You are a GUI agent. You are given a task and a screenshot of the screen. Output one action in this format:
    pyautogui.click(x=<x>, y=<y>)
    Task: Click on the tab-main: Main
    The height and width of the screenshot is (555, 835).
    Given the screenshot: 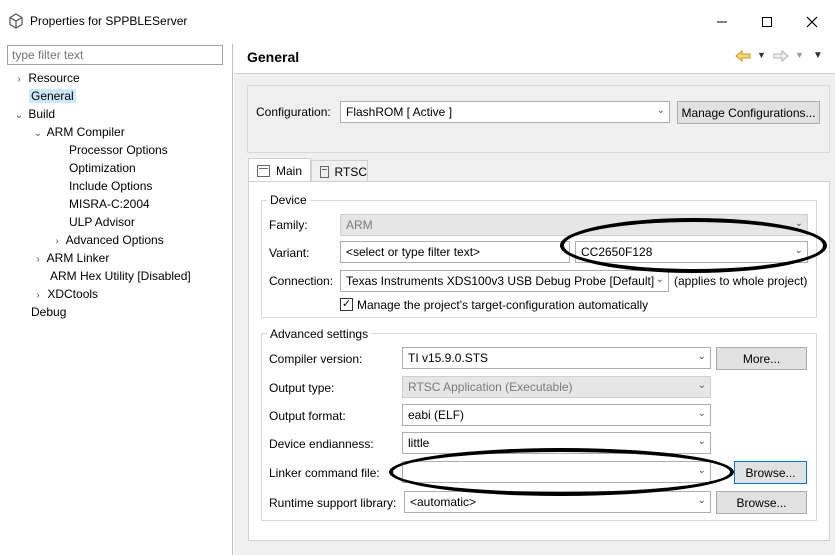 What is the action you would take?
    pyautogui.click(x=279, y=170)
    